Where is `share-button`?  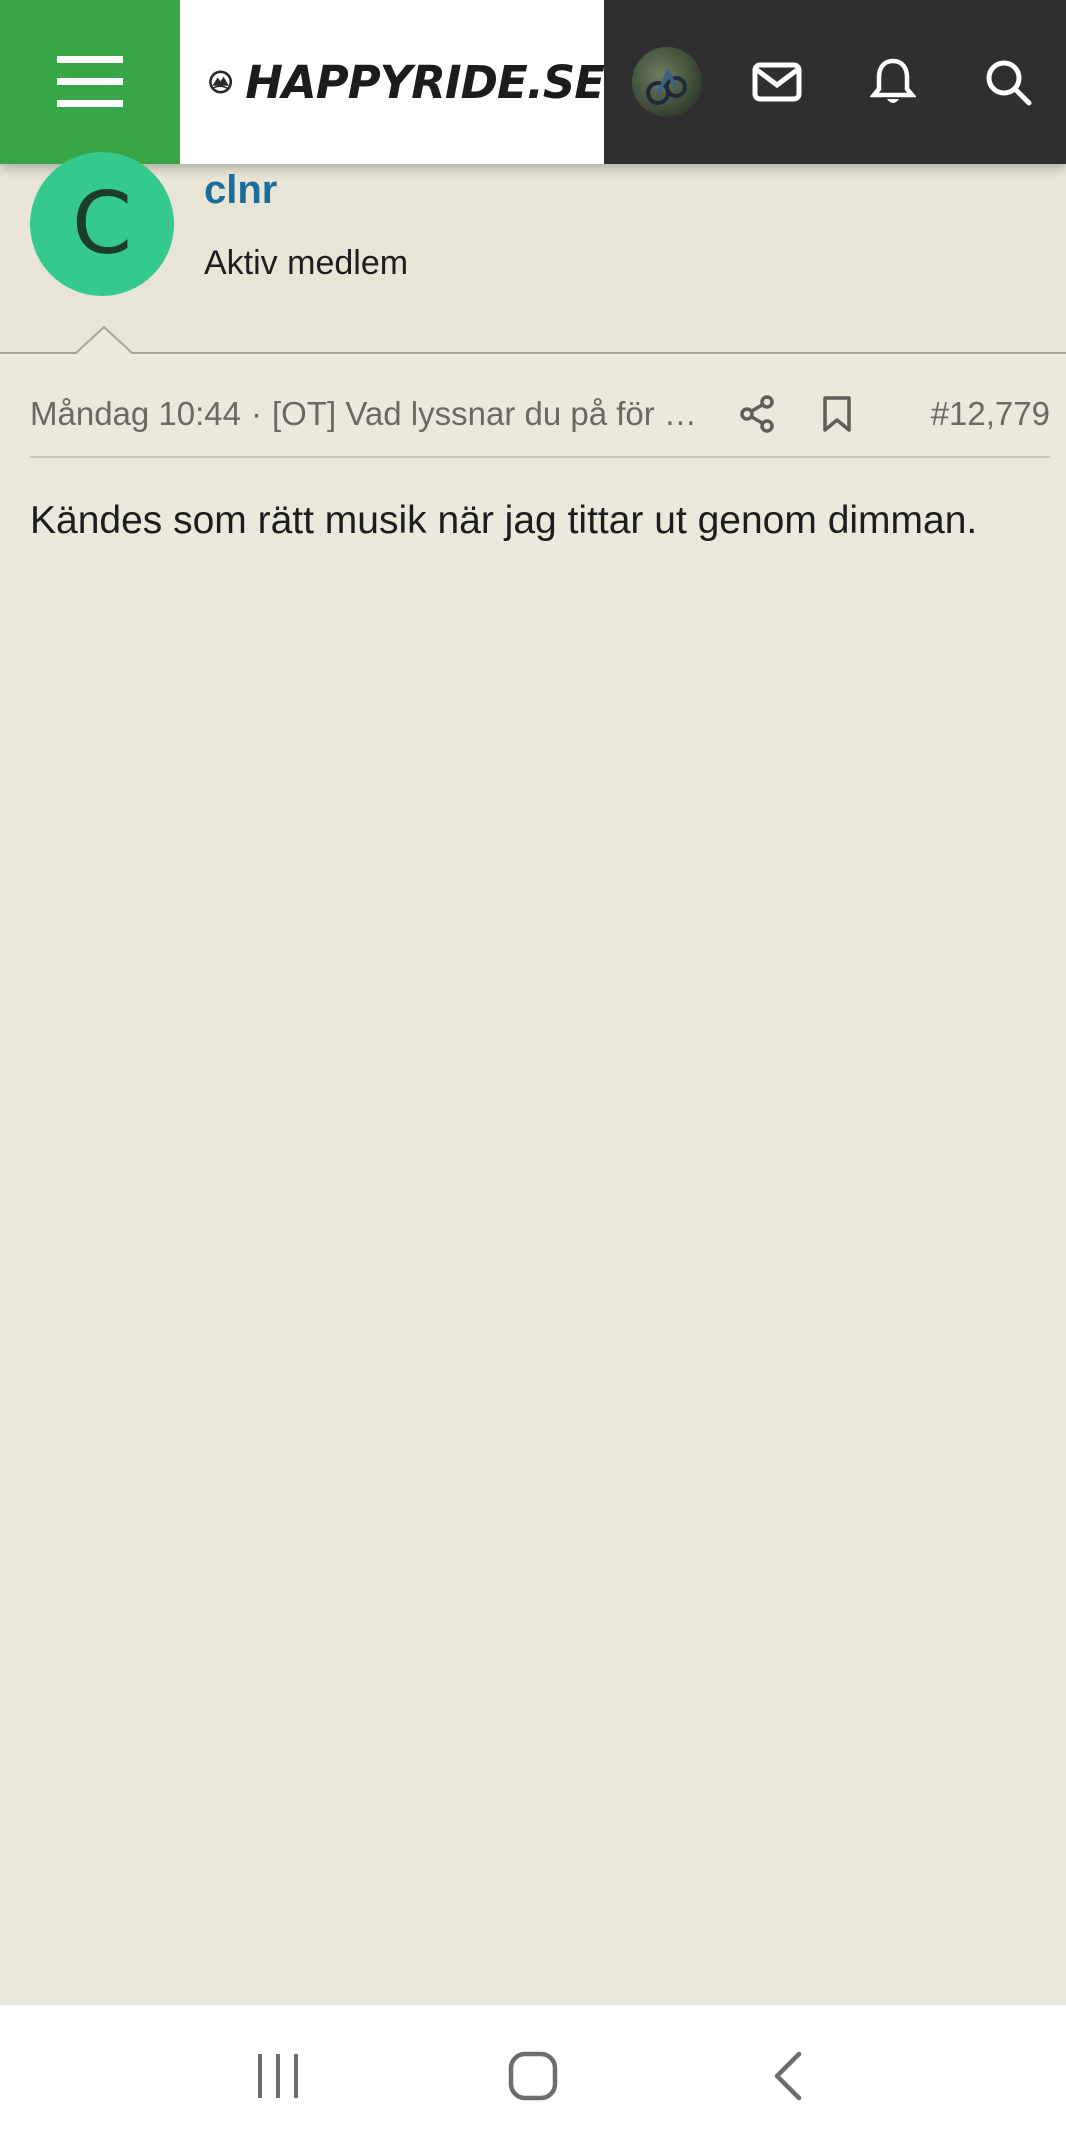 share-button is located at coordinates (757, 414).